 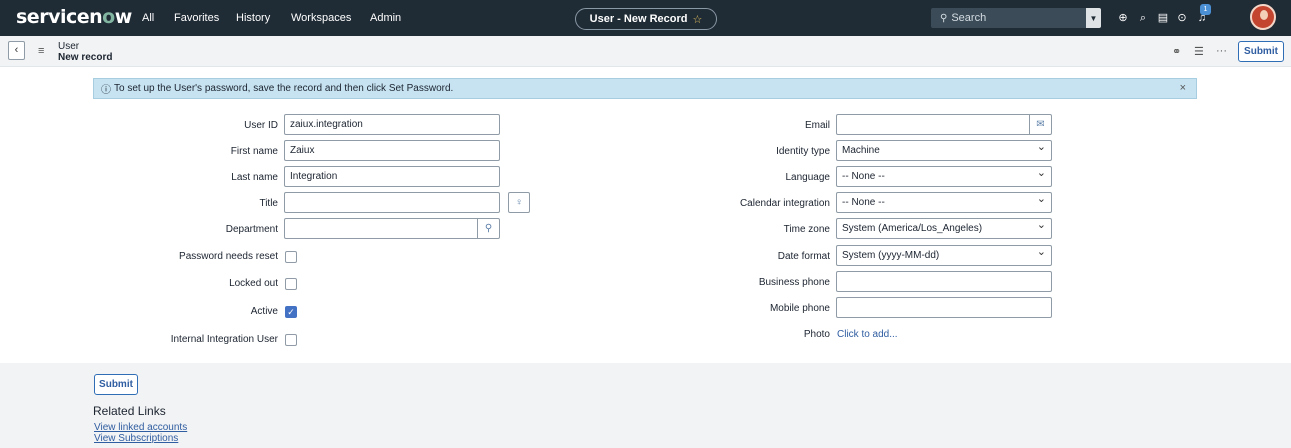 What do you see at coordinates (1163, 18) in the screenshot?
I see `list-icon: ▤` at bounding box center [1163, 18].